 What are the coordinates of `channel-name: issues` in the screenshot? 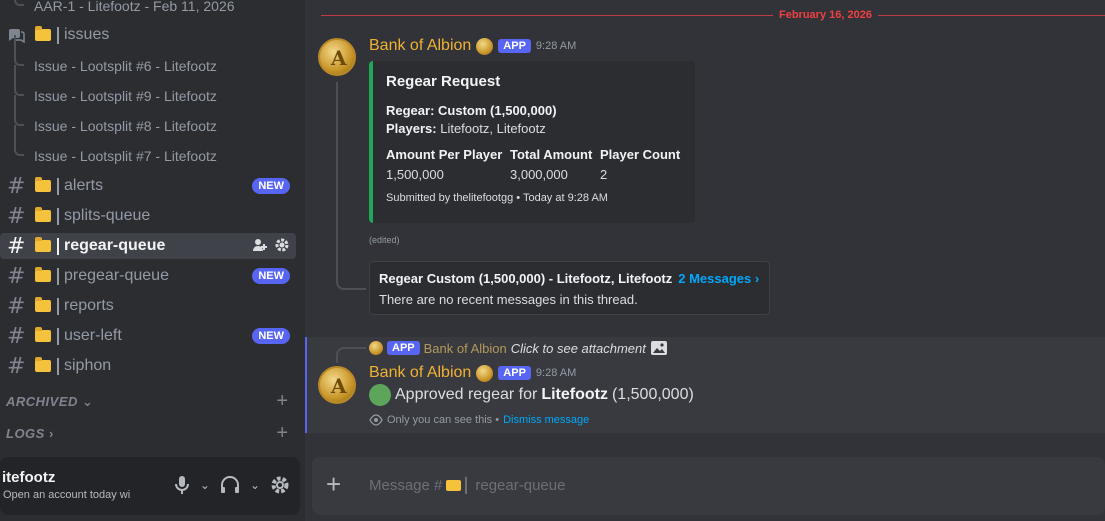 It's located at (87, 34).